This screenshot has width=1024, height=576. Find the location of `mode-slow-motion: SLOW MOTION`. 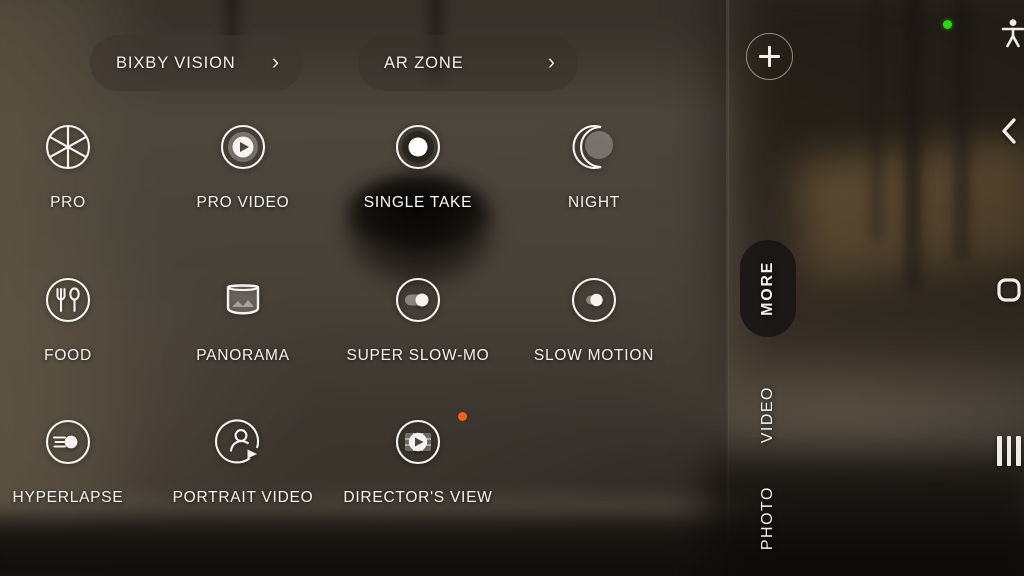

mode-slow-motion: SLOW MOTION is located at coordinates (594, 319).